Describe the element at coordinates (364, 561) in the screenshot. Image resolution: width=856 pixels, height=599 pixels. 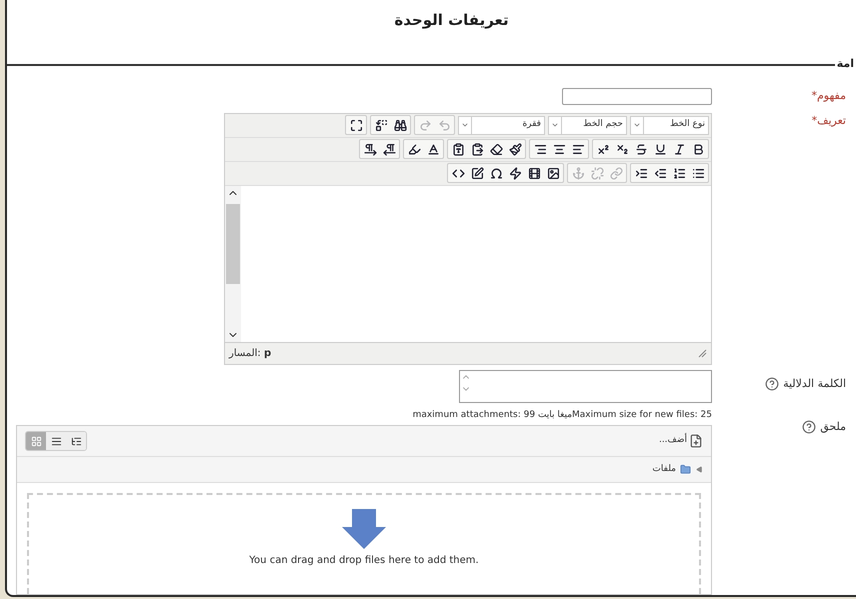
I see `drop-hint: You can drag and drop files here to add them.` at that location.